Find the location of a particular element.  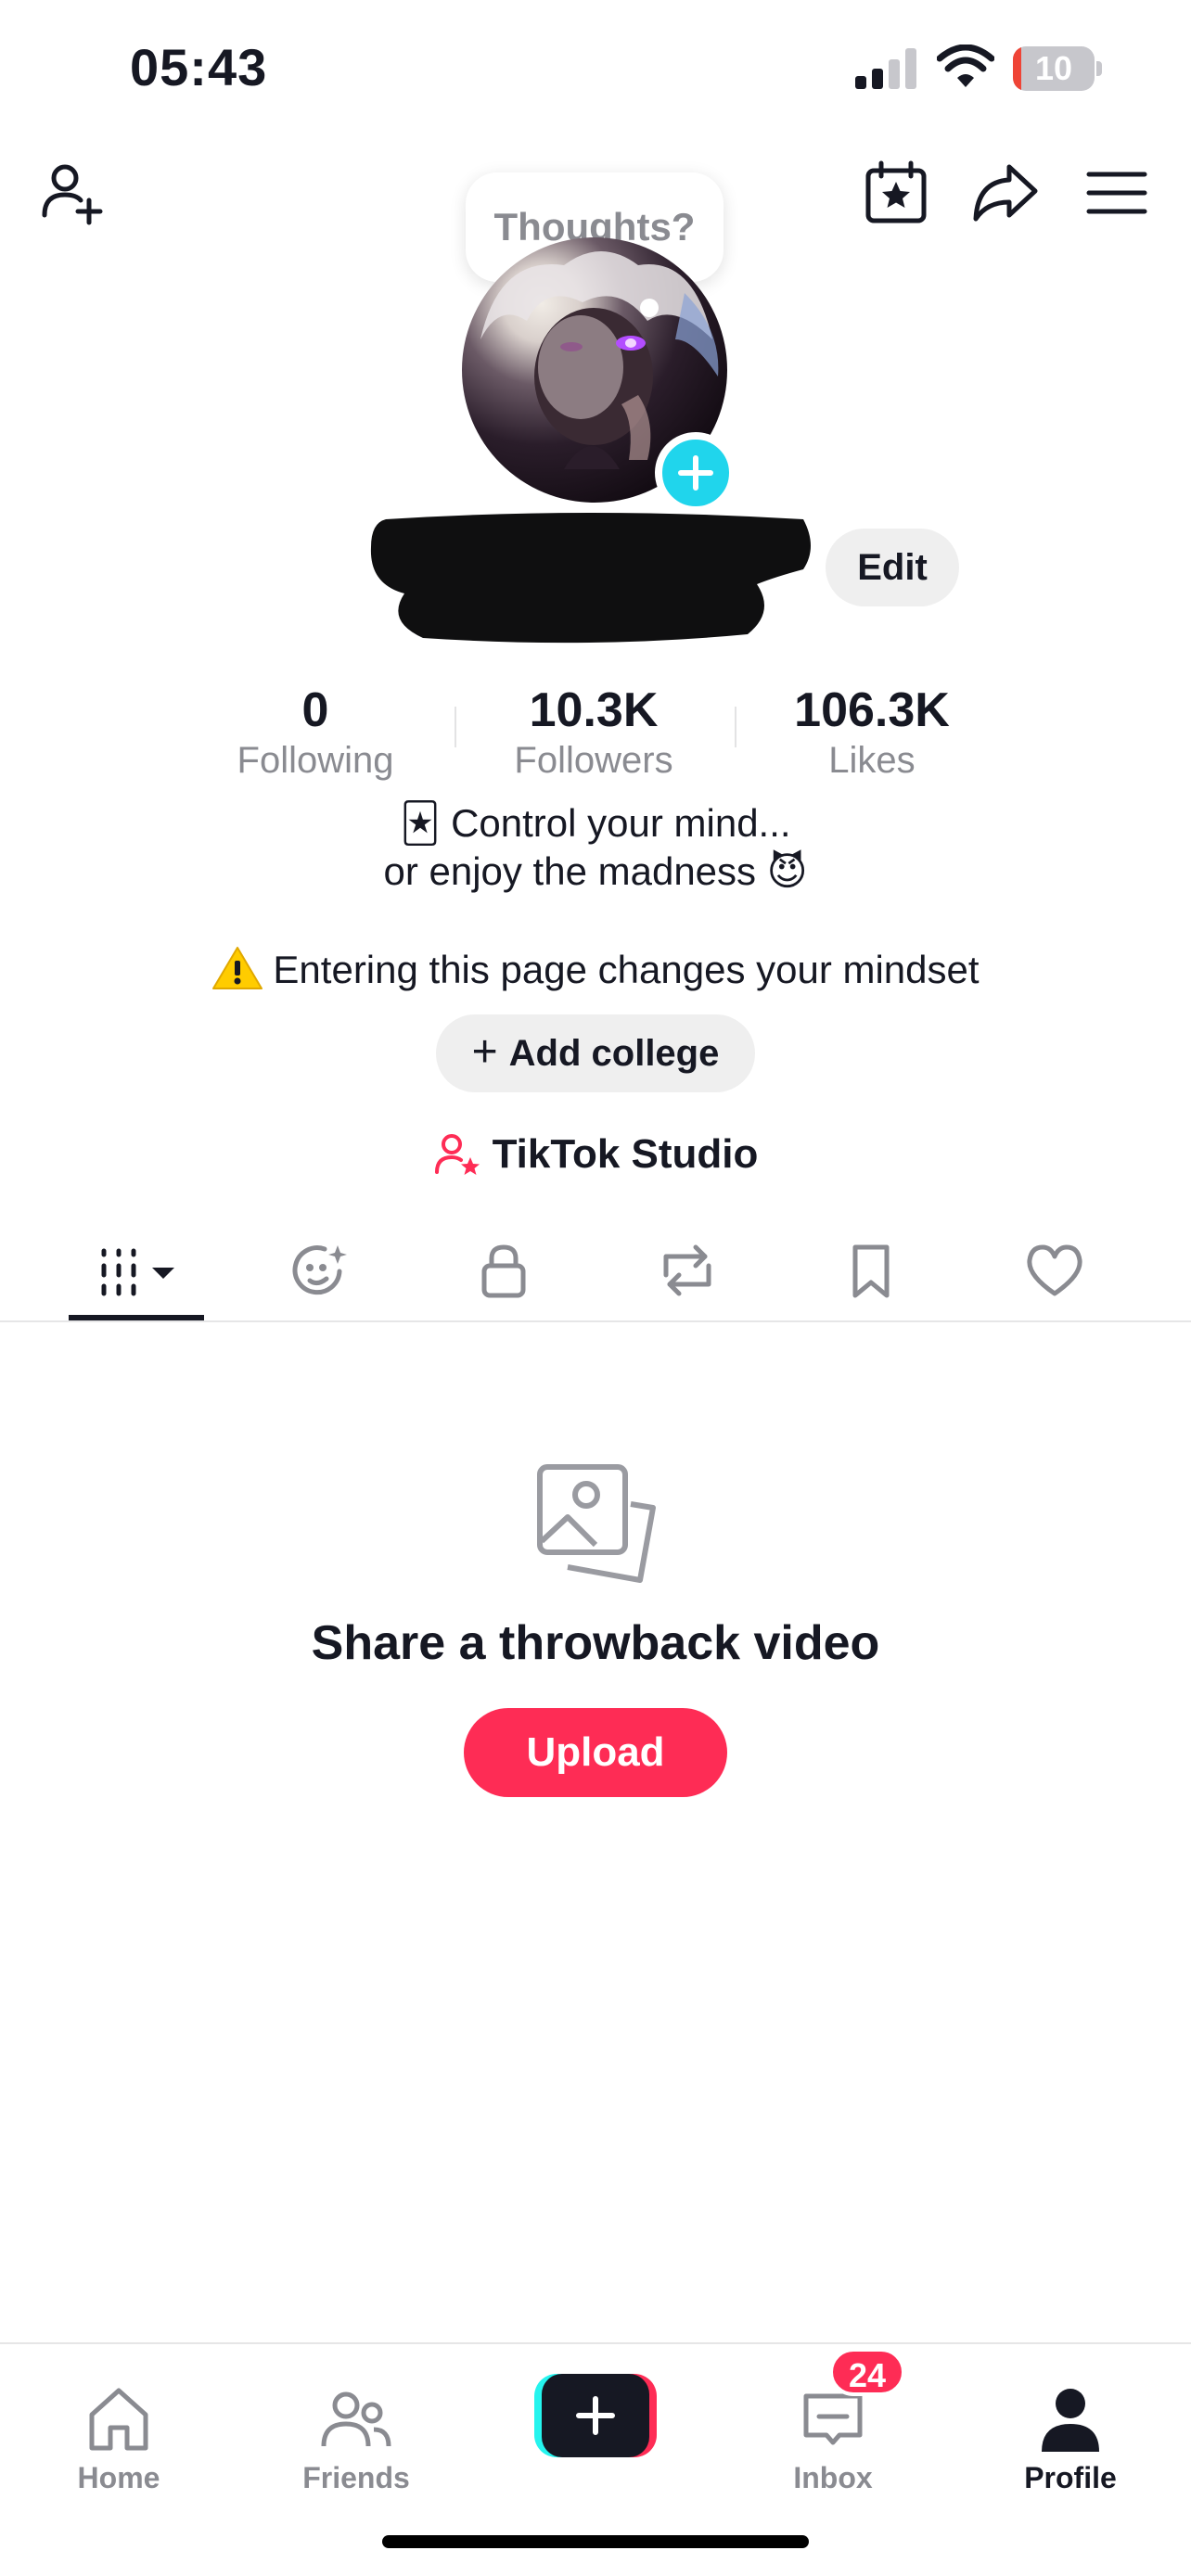

grid-icon is located at coordinates (137, 1272).